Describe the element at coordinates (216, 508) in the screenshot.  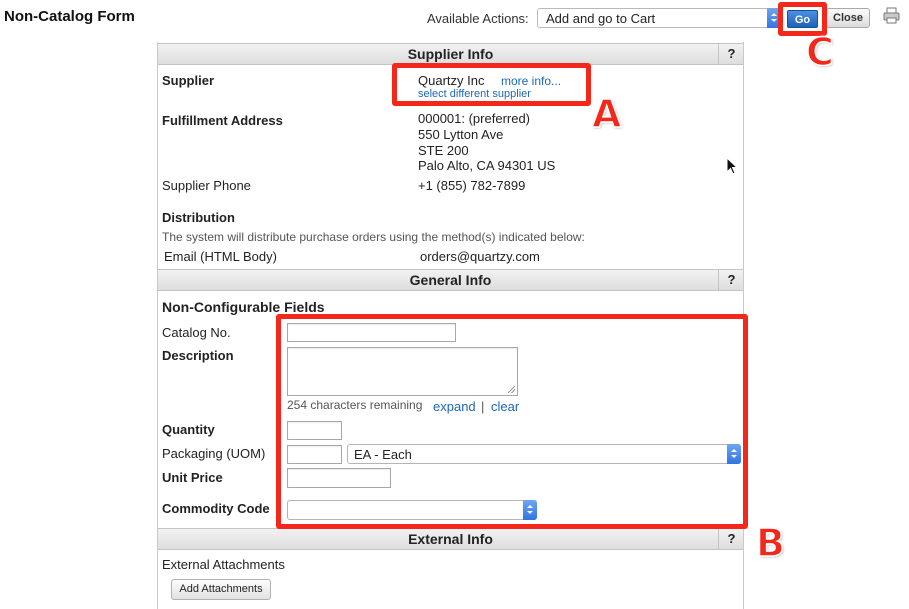
I see `commodity-code-label: Commodity Code` at that location.